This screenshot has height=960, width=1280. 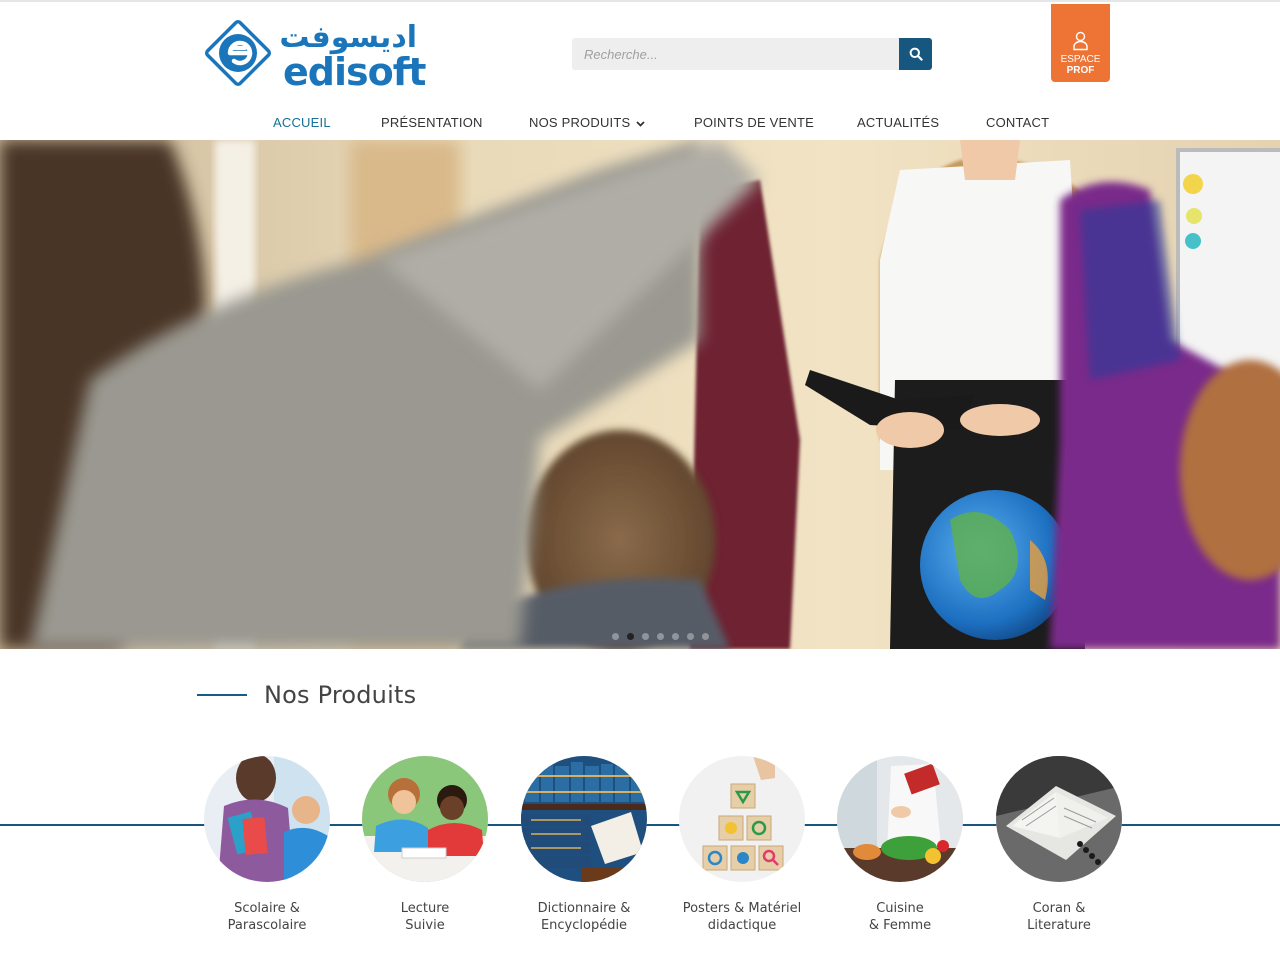 What do you see at coordinates (1059, 917) in the screenshot?
I see `product-label: Coran & Literature` at bounding box center [1059, 917].